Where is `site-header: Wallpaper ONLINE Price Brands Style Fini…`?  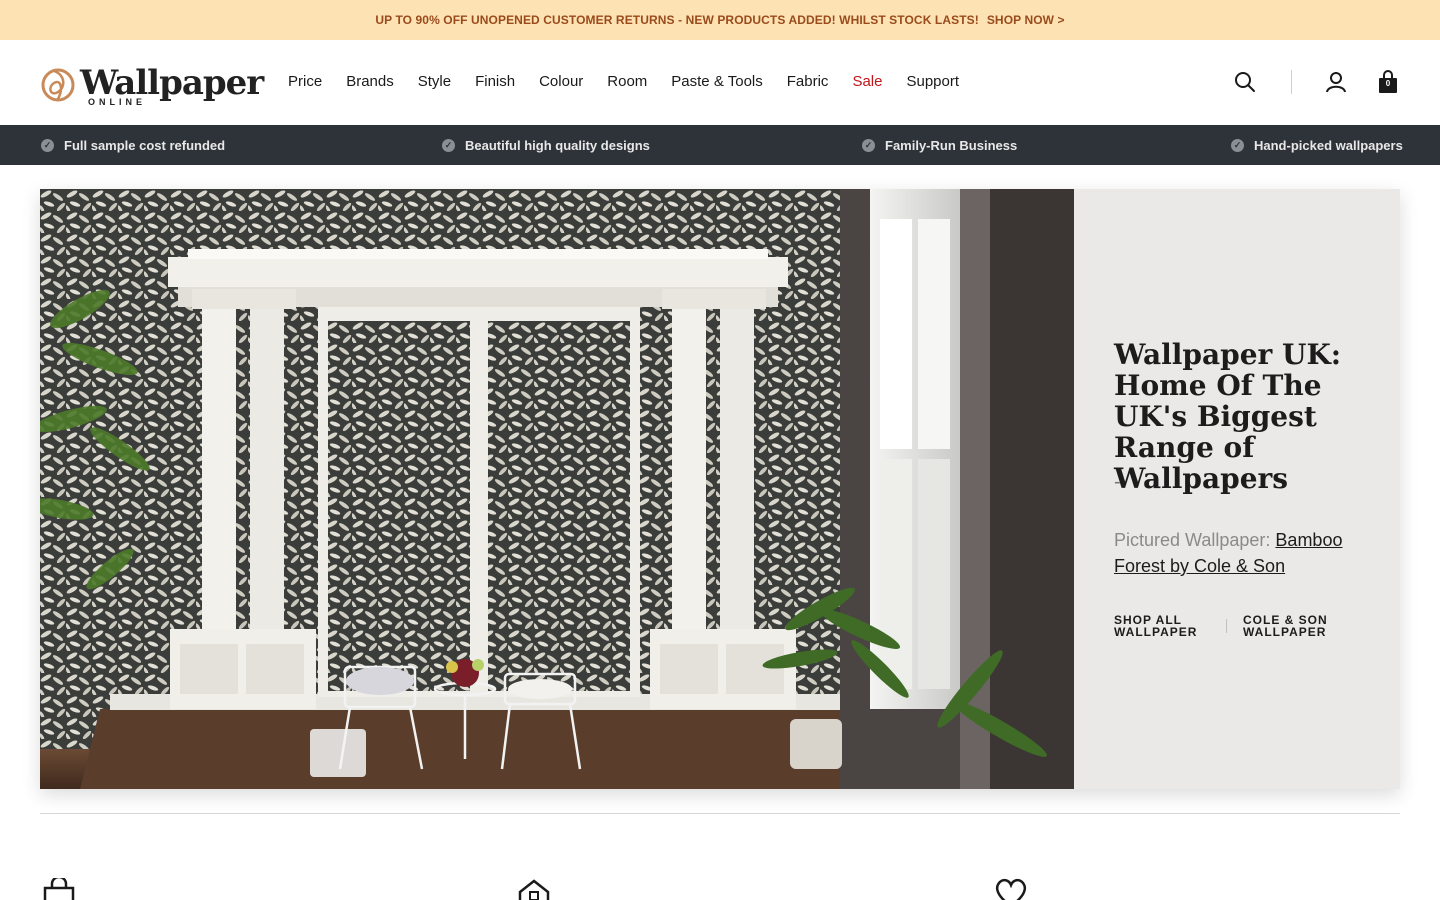 site-header: Wallpaper ONLINE Price Brands Style Fini… is located at coordinates (720, 82).